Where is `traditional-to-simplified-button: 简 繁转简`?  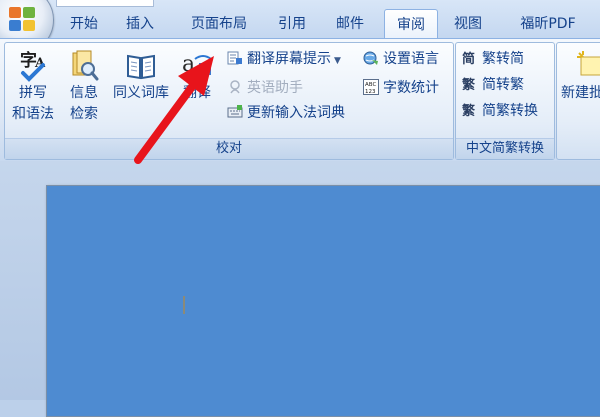
traditional-to-simplified-button: 简 繁转简 is located at coordinates (493, 59).